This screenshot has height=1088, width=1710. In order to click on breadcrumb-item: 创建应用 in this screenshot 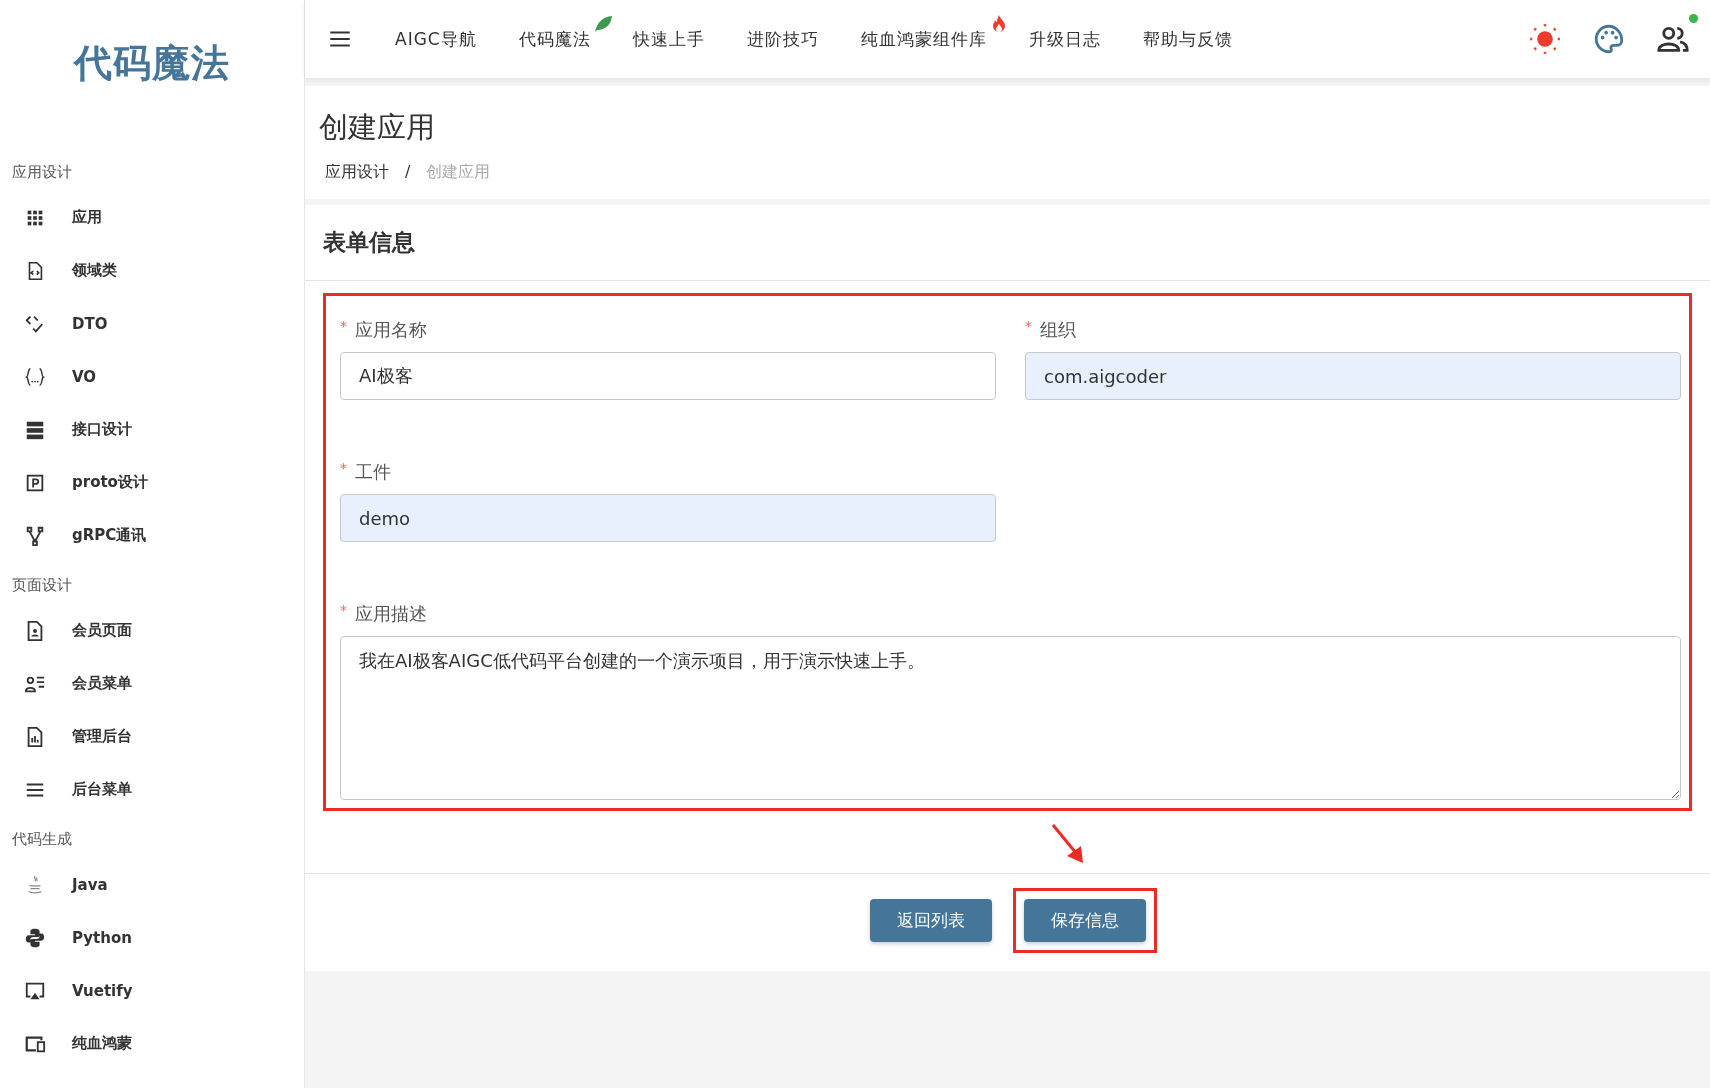, I will do `click(458, 172)`.